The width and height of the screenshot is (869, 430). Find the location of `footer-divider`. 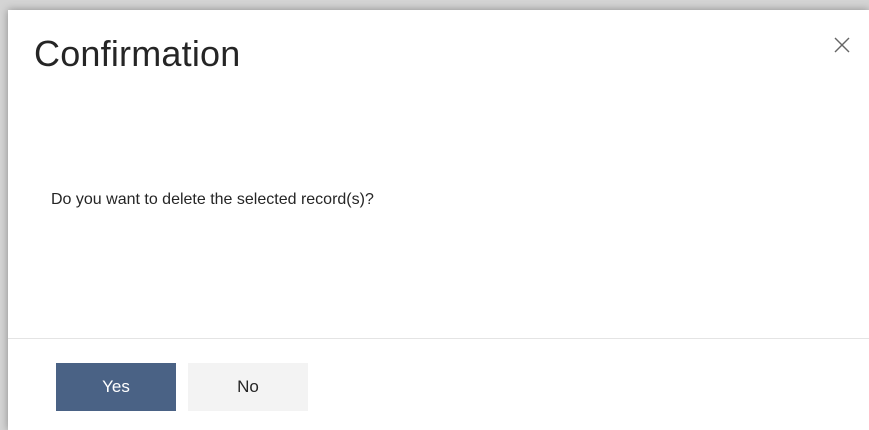

footer-divider is located at coordinates (438, 338).